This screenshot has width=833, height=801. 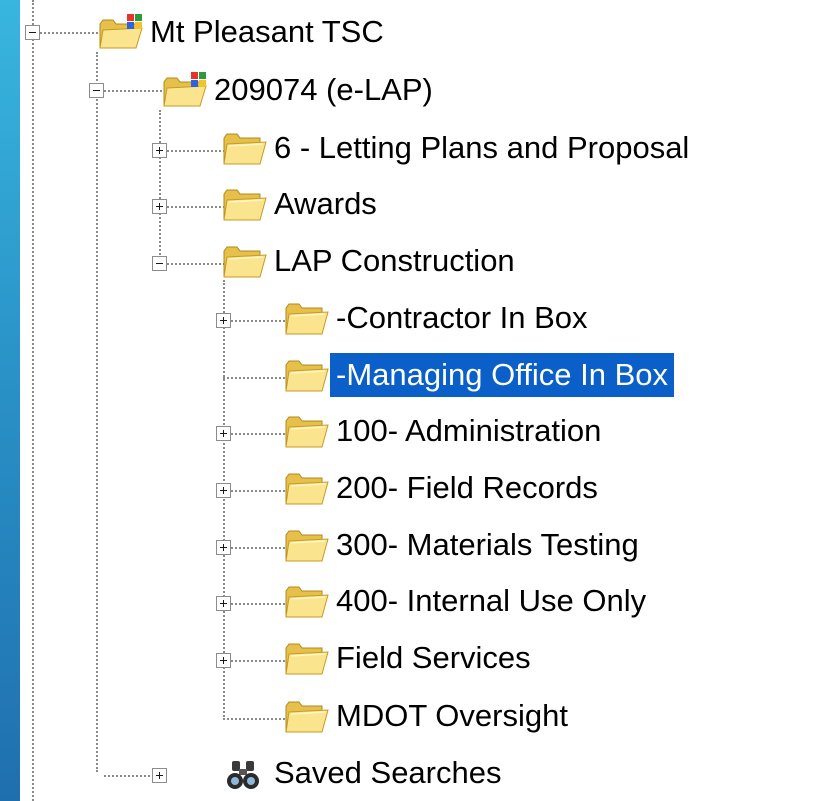 What do you see at coordinates (388, 772) in the screenshot?
I see `tree-node-label: Saved Searches` at bounding box center [388, 772].